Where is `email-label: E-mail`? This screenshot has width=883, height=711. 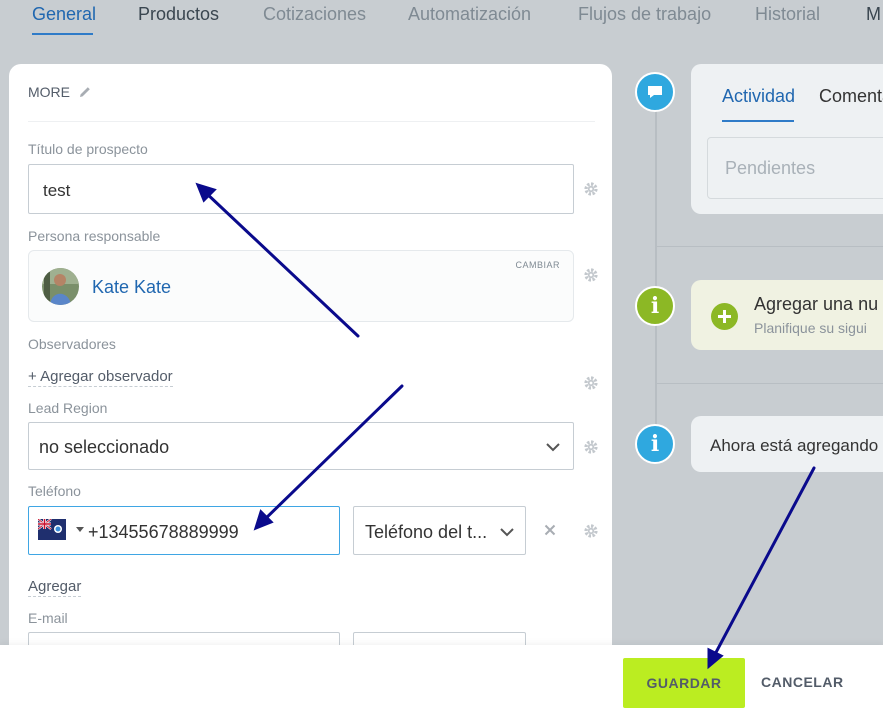 email-label: E-mail is located at coordinates (48, 618).